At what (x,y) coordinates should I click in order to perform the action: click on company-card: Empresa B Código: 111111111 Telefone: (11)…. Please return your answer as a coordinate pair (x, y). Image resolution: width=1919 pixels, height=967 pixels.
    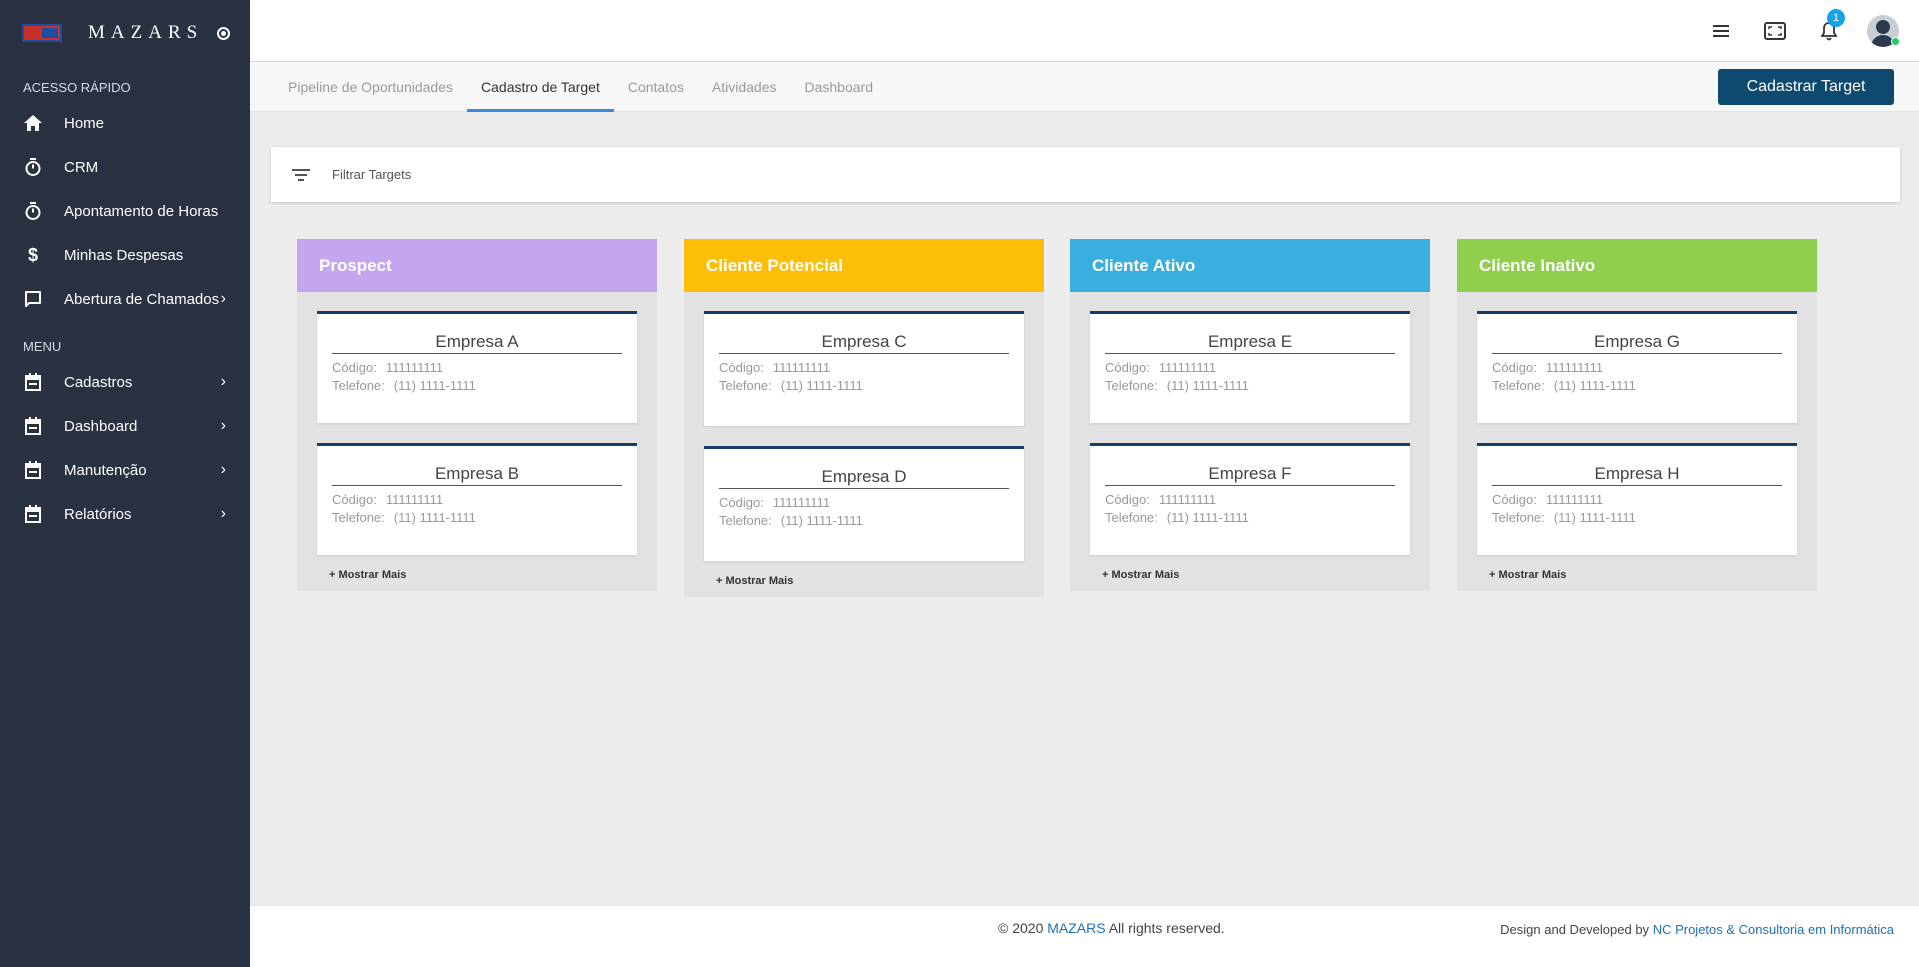
    Looking at the image, I should click on (477, 499).